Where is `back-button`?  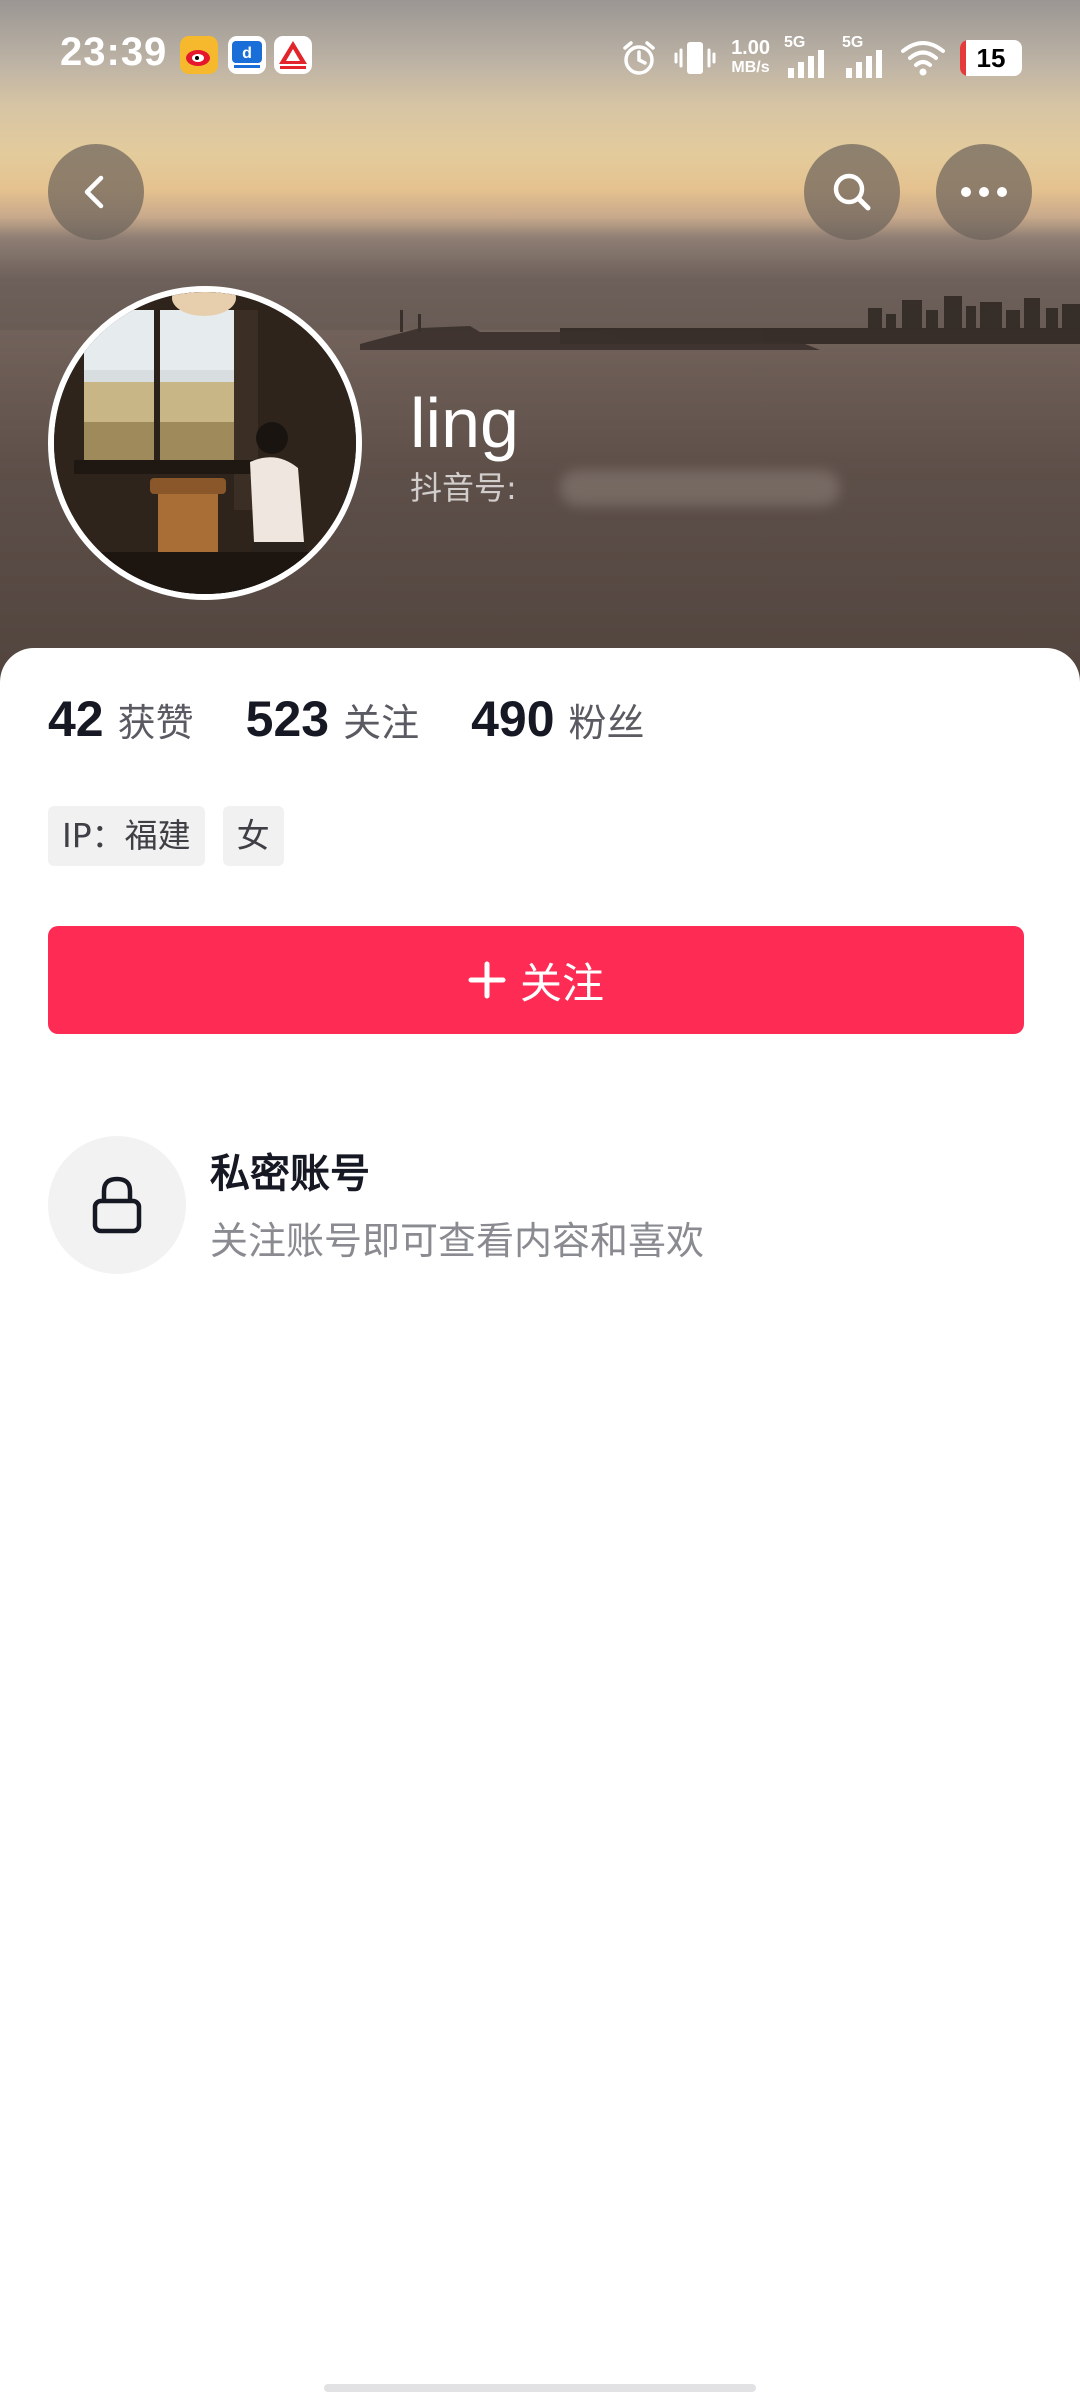 back-button is located at coordinates (96, 192).